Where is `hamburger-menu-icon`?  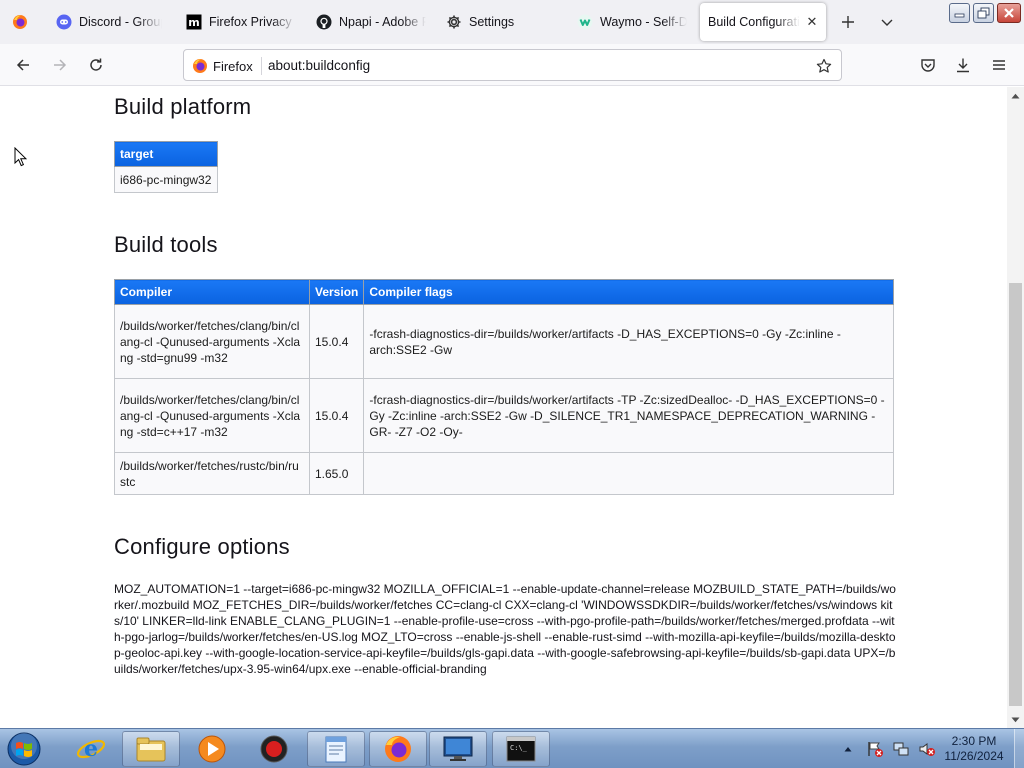
hamburger-menu-icon is located at coordinates (999, 65).